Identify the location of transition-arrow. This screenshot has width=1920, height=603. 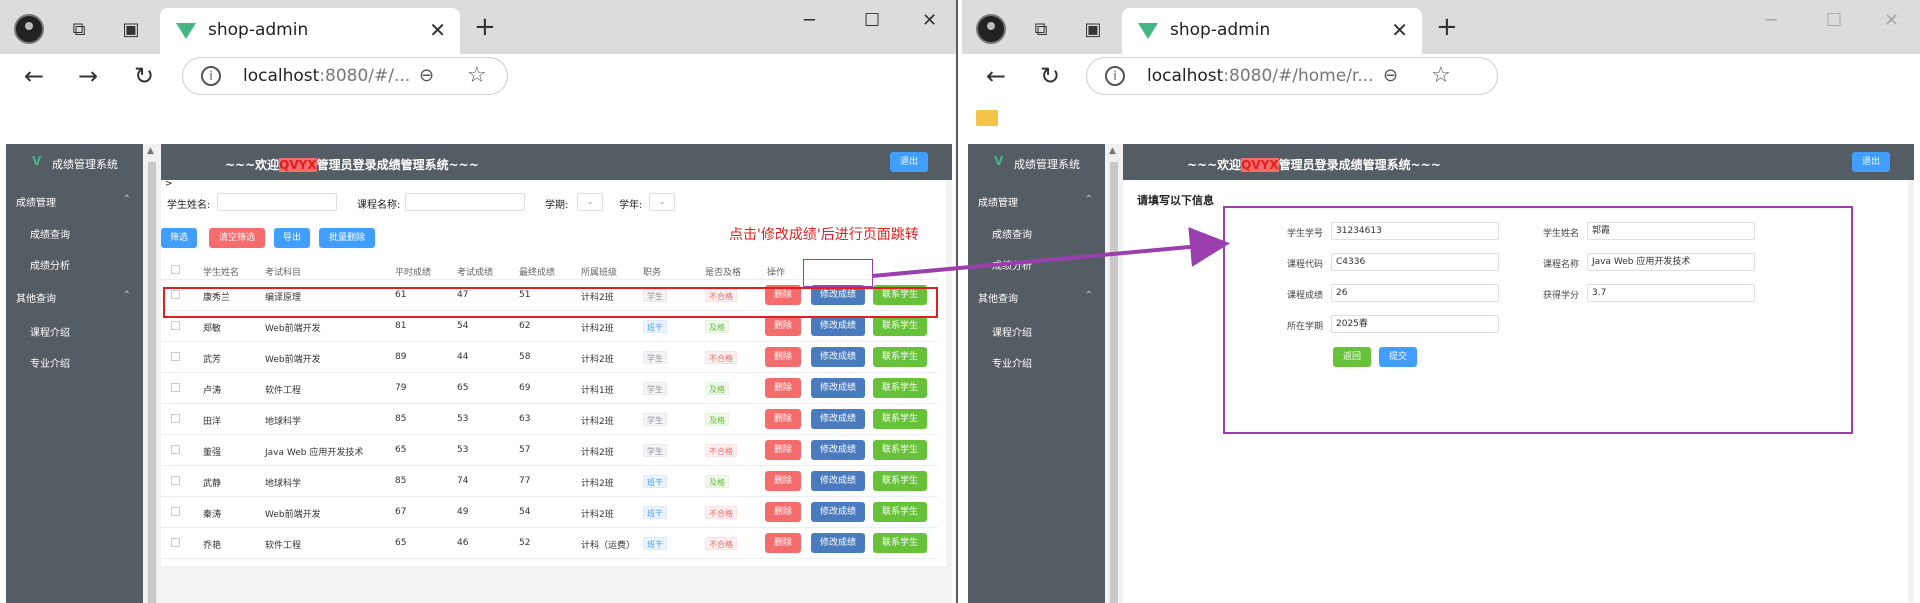
(1050, 252).